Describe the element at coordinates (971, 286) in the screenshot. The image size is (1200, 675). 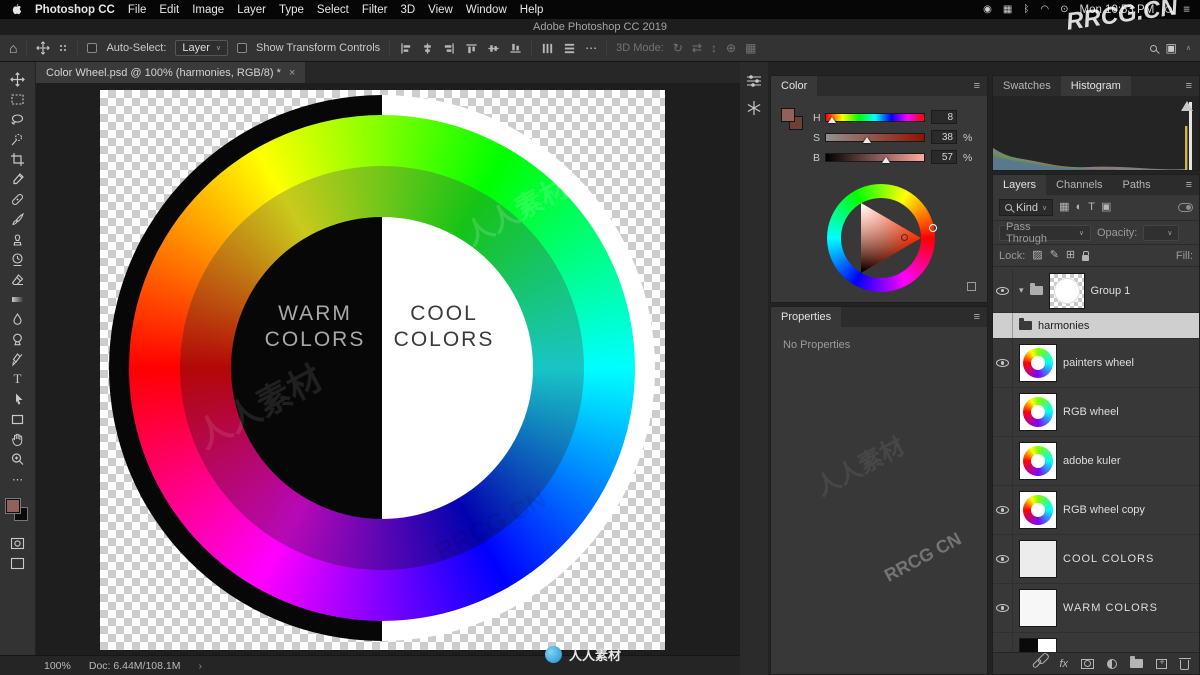
I see `expand-icon` at that location.